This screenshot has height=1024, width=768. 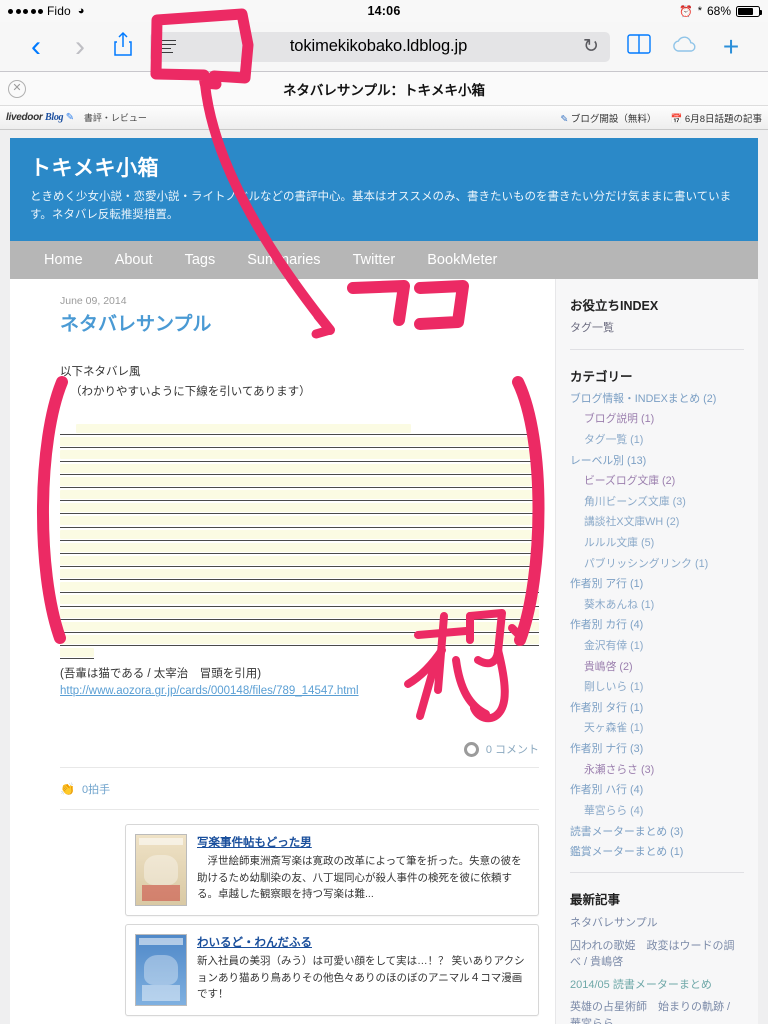 I want to click on close-icon: ✕, so click(x=17, y=88).